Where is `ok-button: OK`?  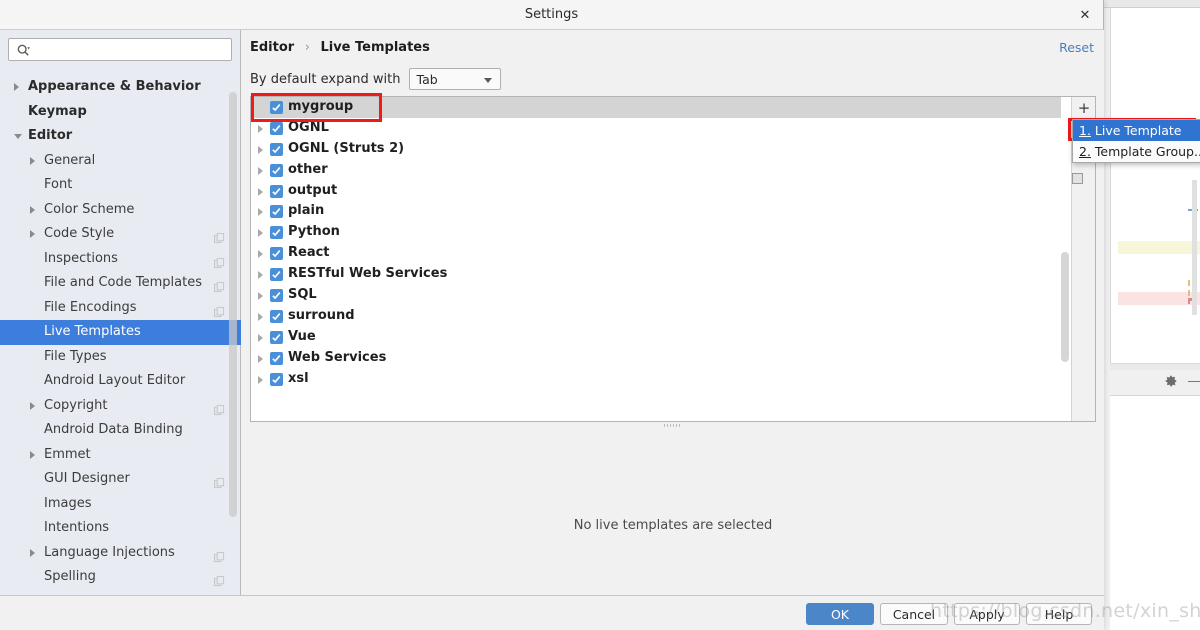
ok-button: OK is located at coordinates (840, 614).